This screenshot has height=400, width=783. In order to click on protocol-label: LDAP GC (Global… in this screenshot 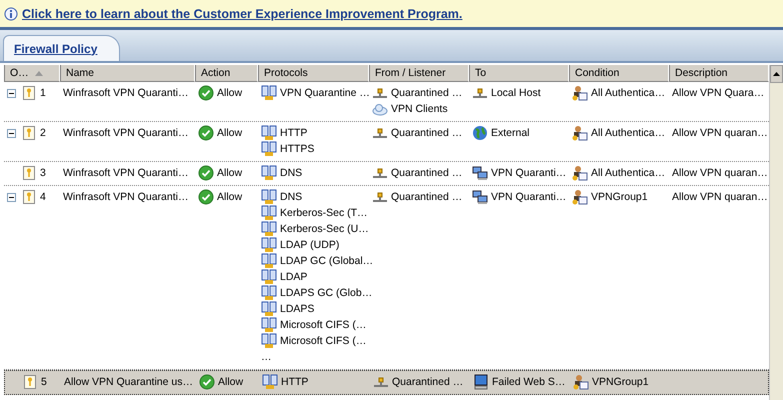, I will do `click(327, 261)`.